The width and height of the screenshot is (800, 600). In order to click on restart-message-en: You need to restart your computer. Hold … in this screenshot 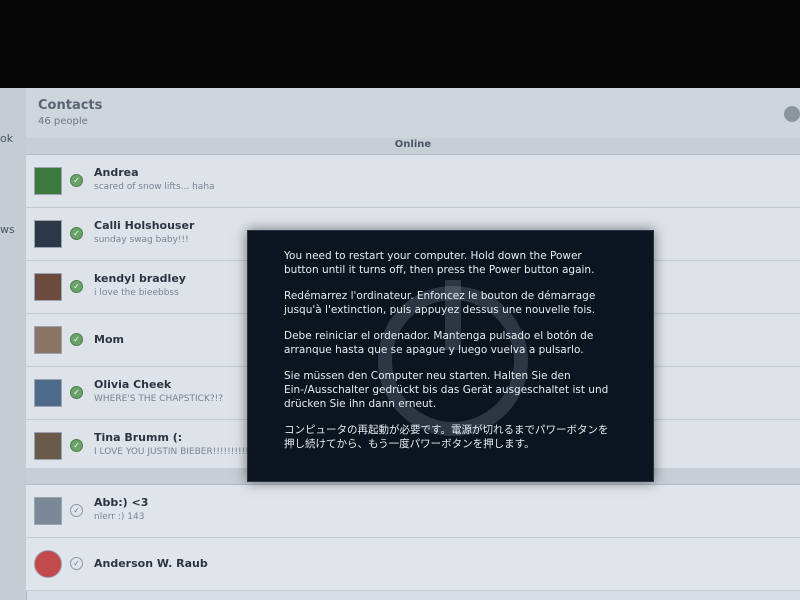, I will do `click(439, 263)`.